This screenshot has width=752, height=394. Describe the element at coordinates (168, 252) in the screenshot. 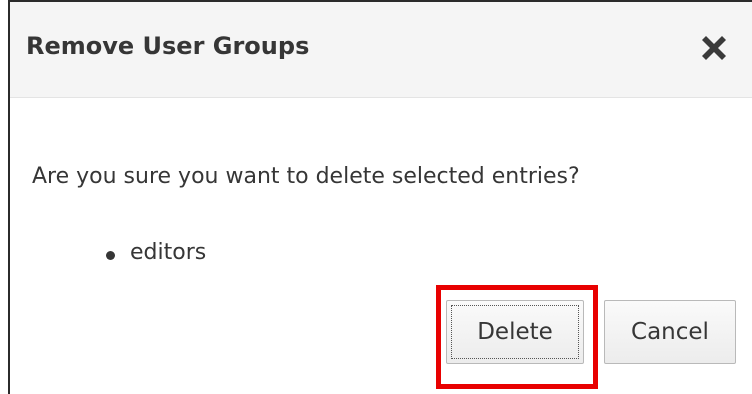

I see `entry-label: editors` at that location.